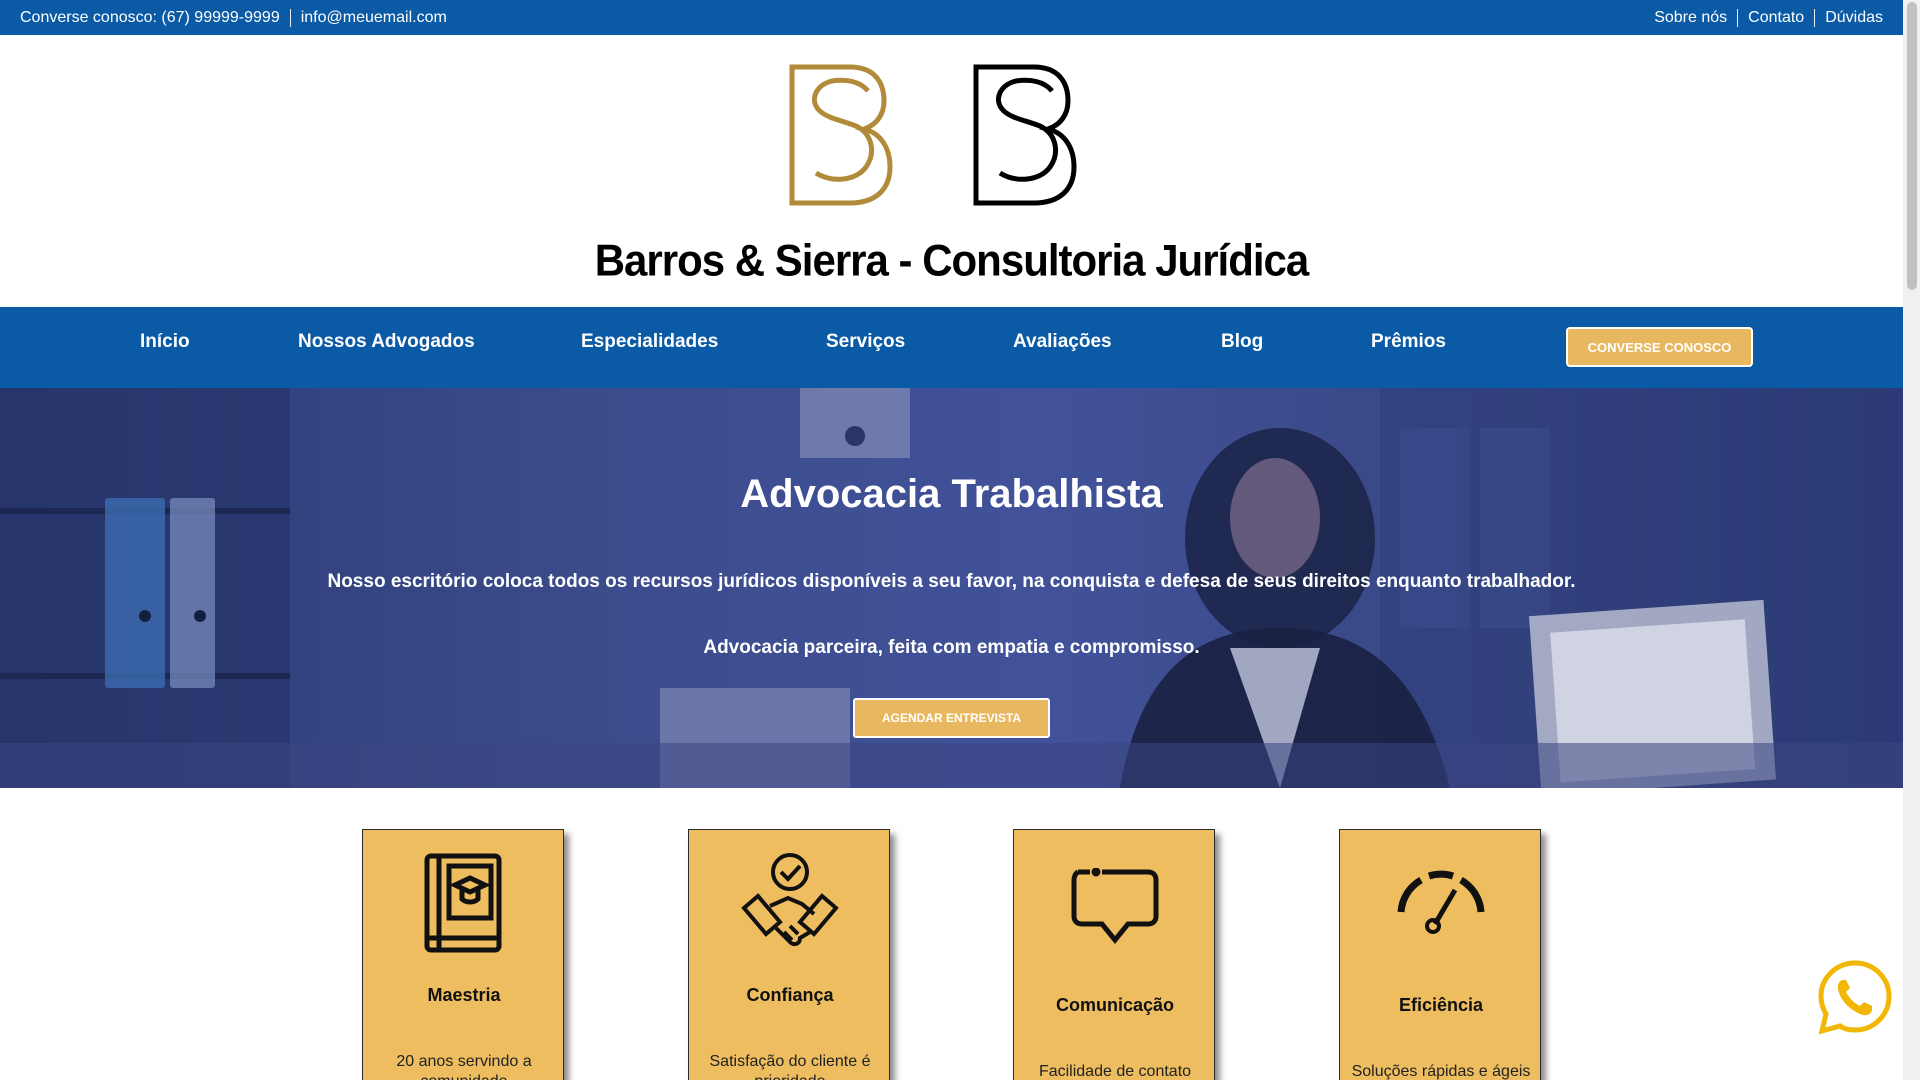 This screenshot has height=1080, width=1920. I want to click on feature-card-eficiencia: Eficiência Soluções rápidas e ágeis, so click(1440, 954).